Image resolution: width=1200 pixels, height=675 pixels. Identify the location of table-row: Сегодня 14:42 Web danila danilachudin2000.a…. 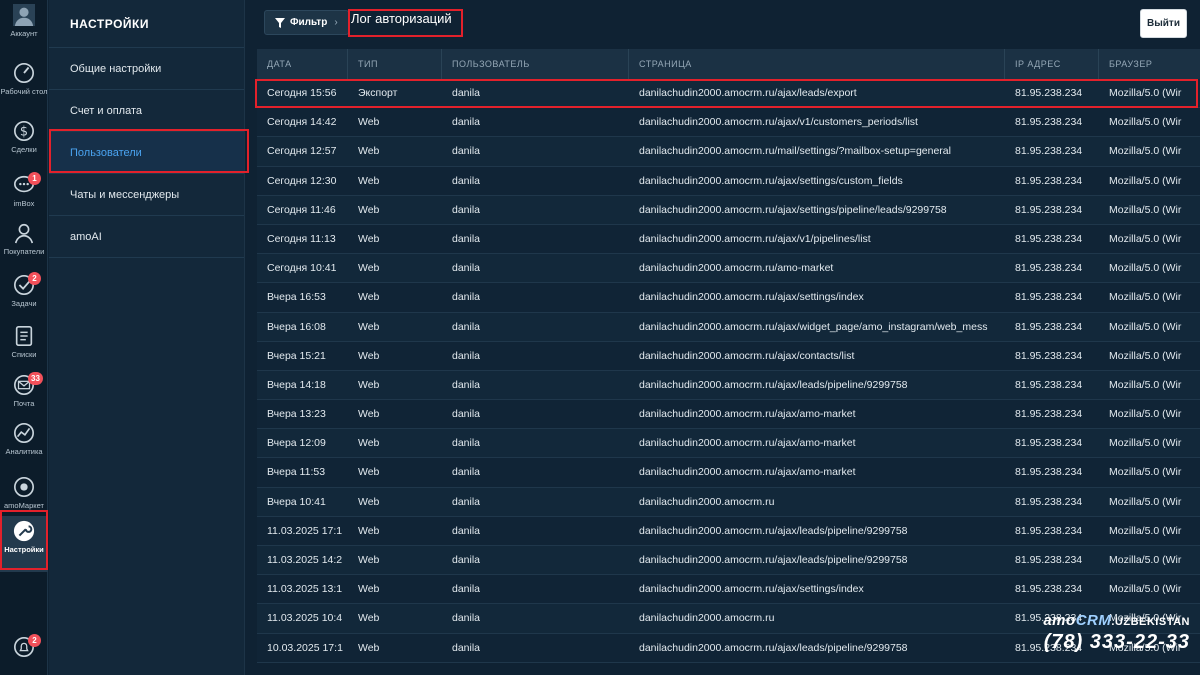
(728, 123).